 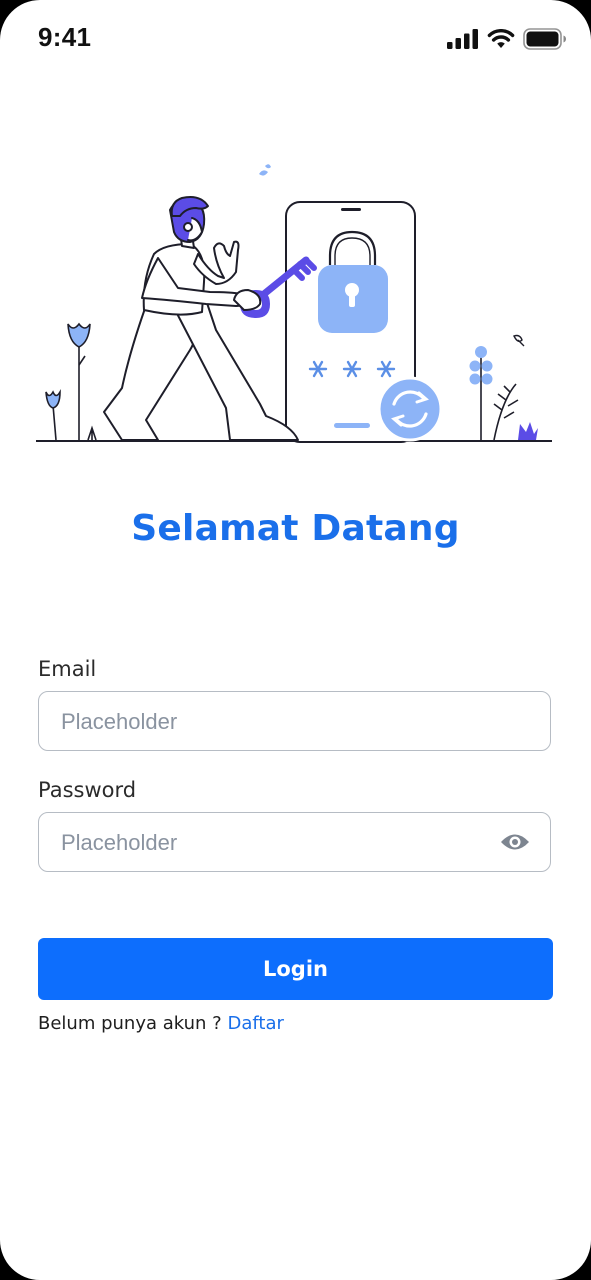 What do you see at coordinates (271, 721) in the screenshot?
I see `email-input` at bounding box center [271, 721].